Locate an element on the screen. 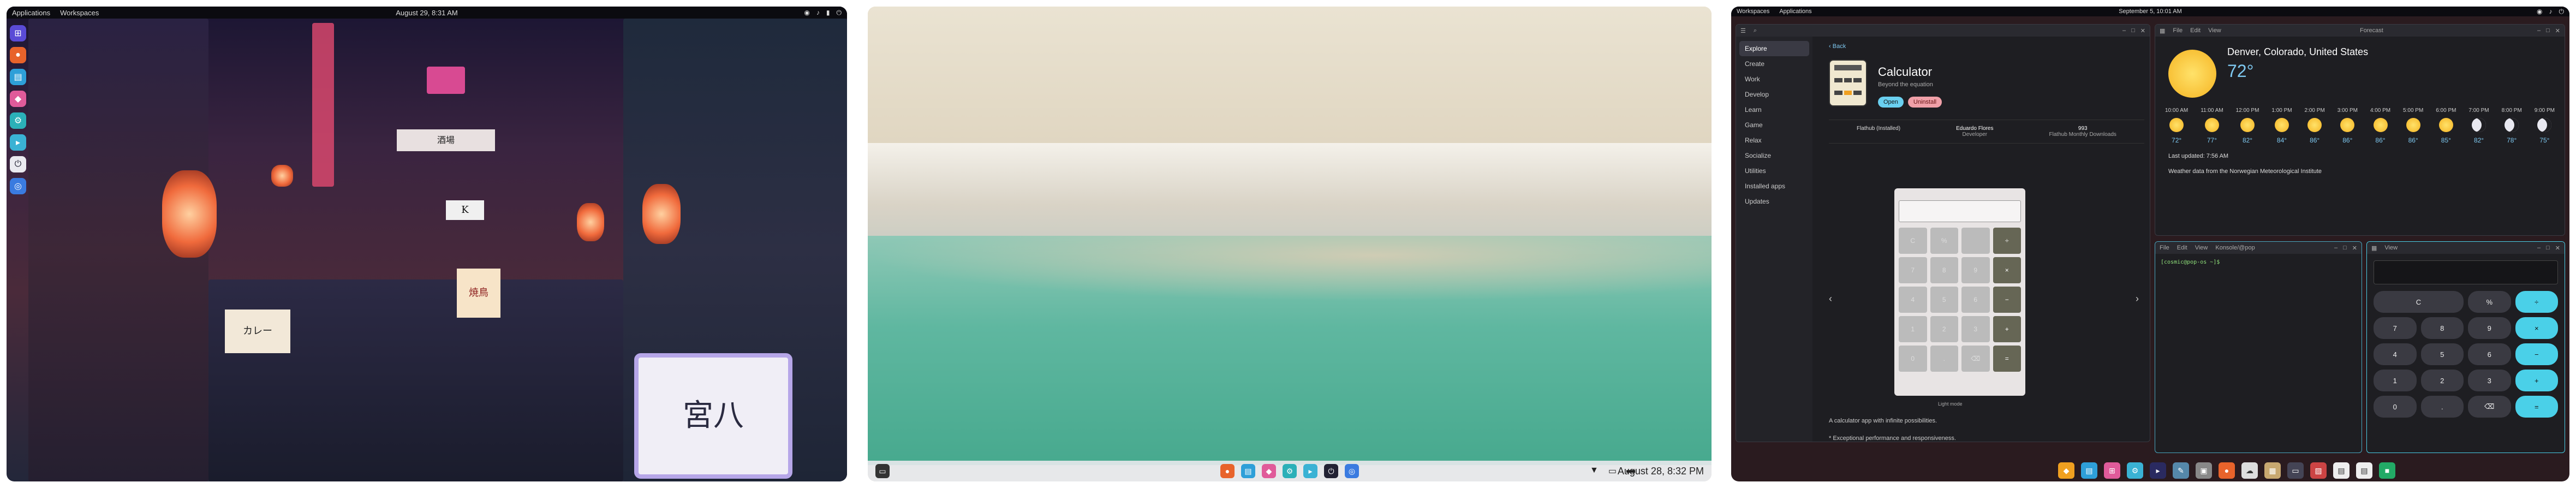  prev-screenshot-icon: ‹ is located at coordinates (1830, 299).